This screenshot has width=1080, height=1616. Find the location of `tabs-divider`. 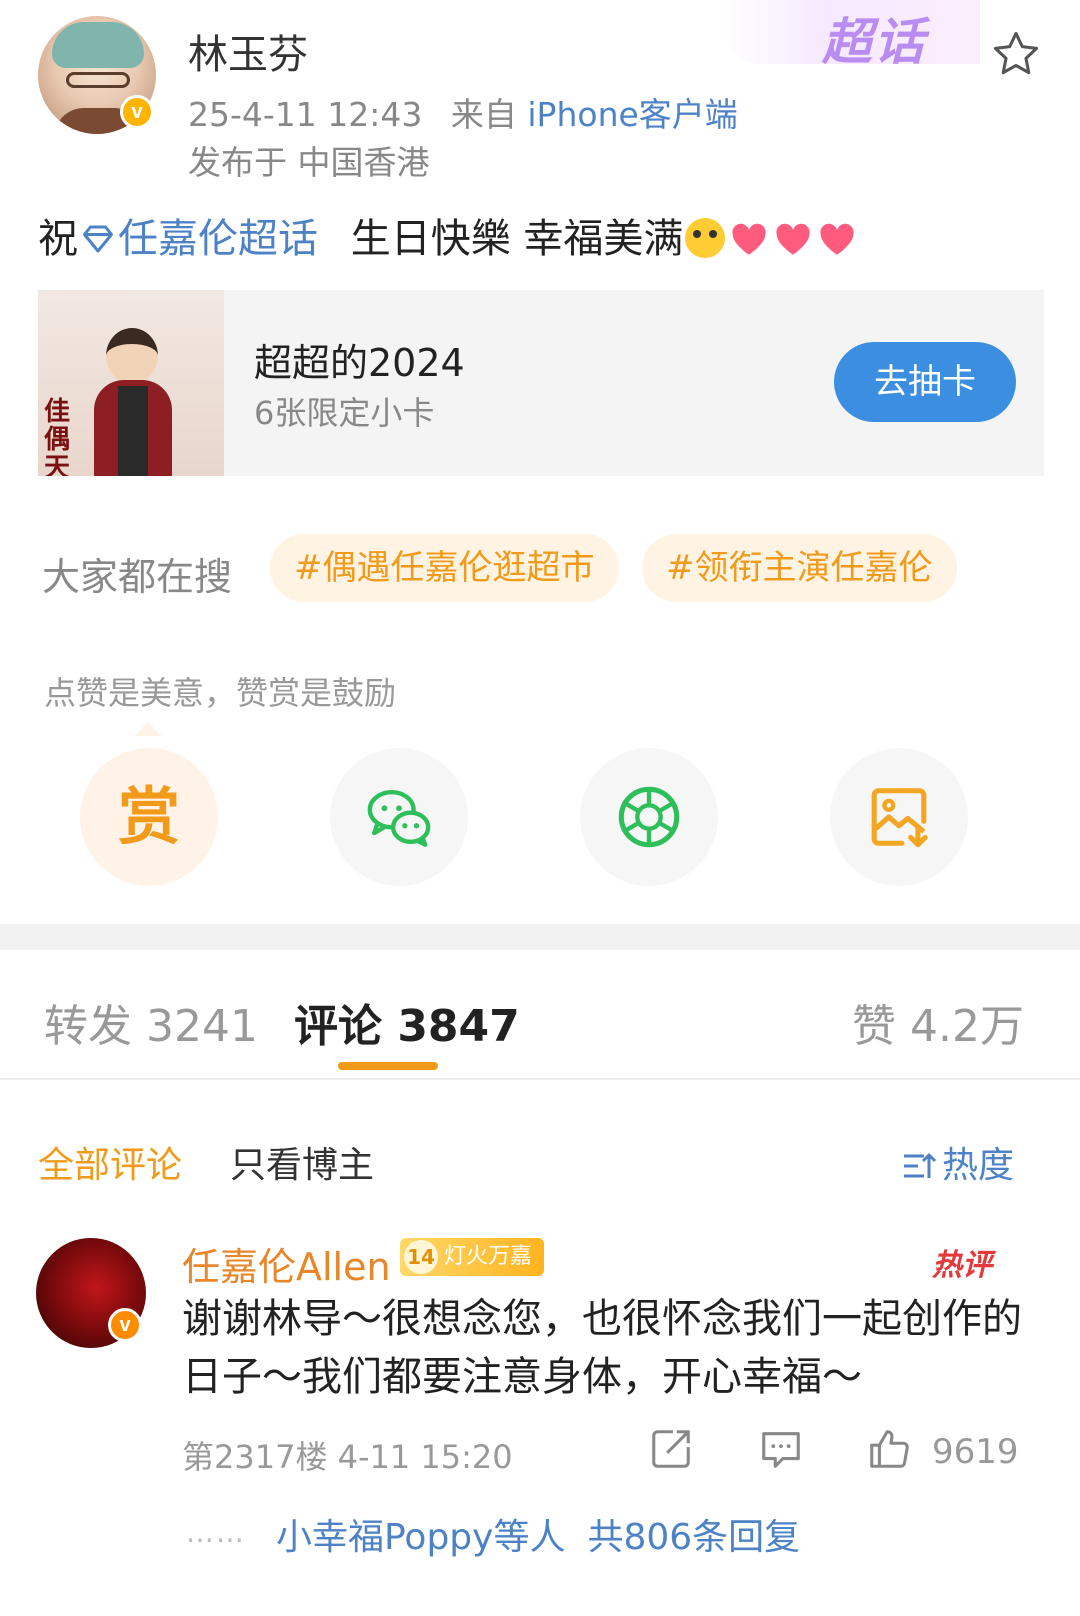

tabs-divider is located at coordinates (540, 1079).